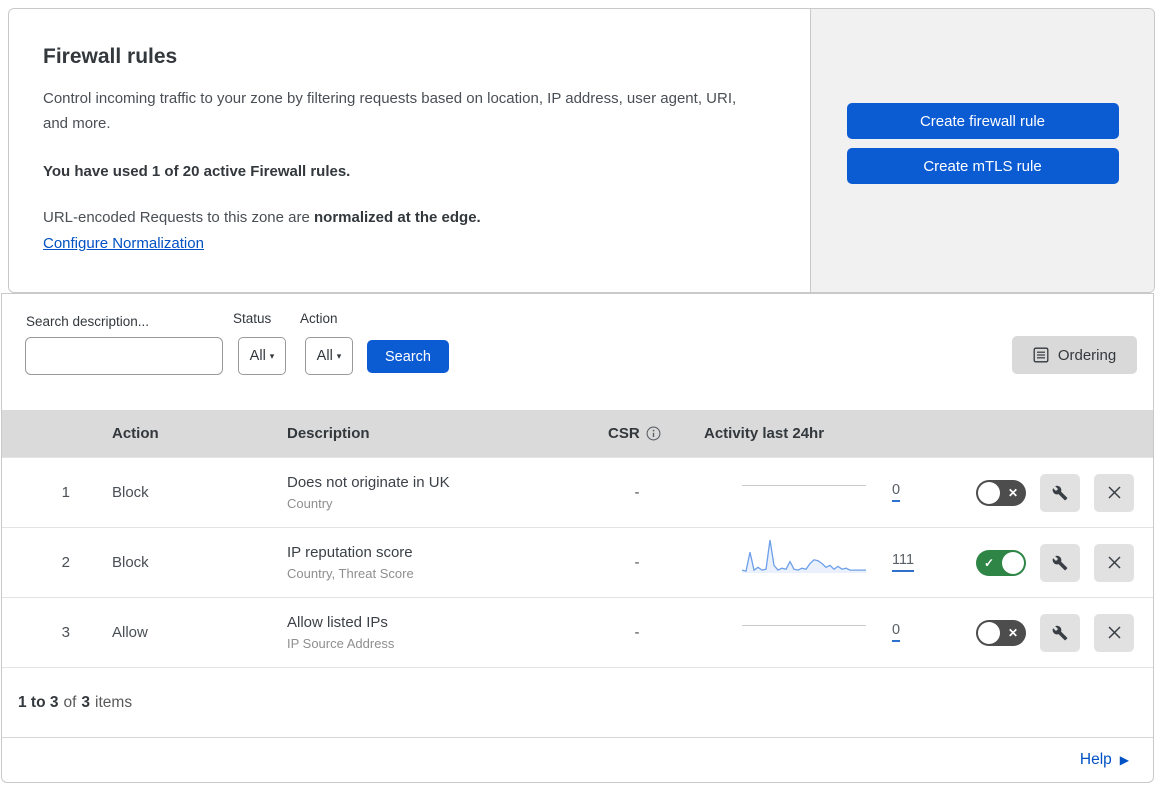 The height and width of the screenshot is (791, 1161). I want to click on activity-count-link: 111, so click(903, 563).